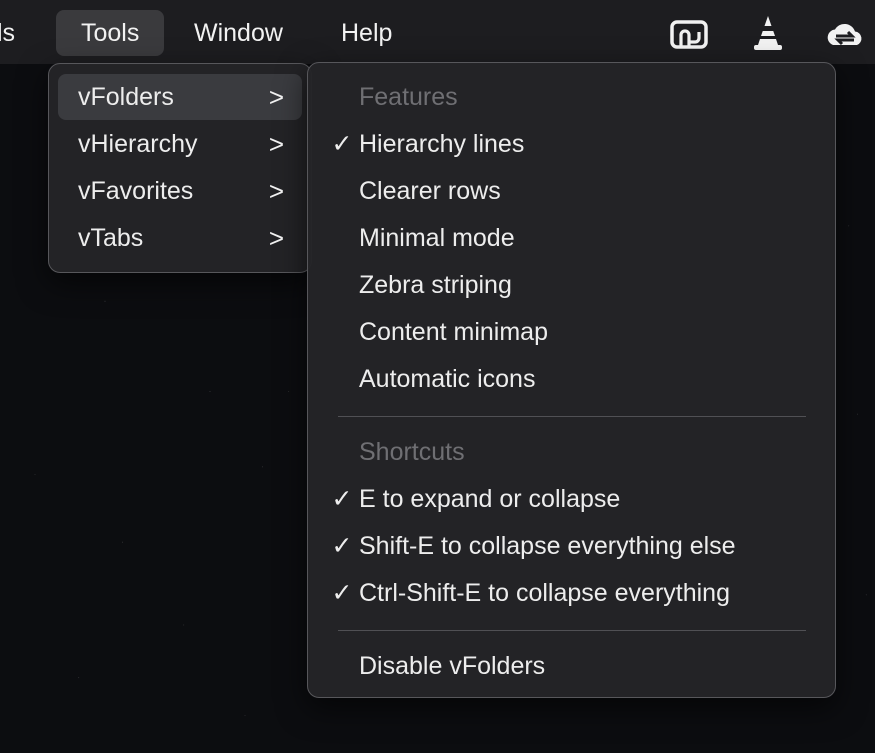 Image resolution: width=875 pixels, height=753 pixels. What do you see at coordinates (430, 191) in the screenshot?
I see `menu-item-label: Clearer rows` at bounding box center [430, 191].